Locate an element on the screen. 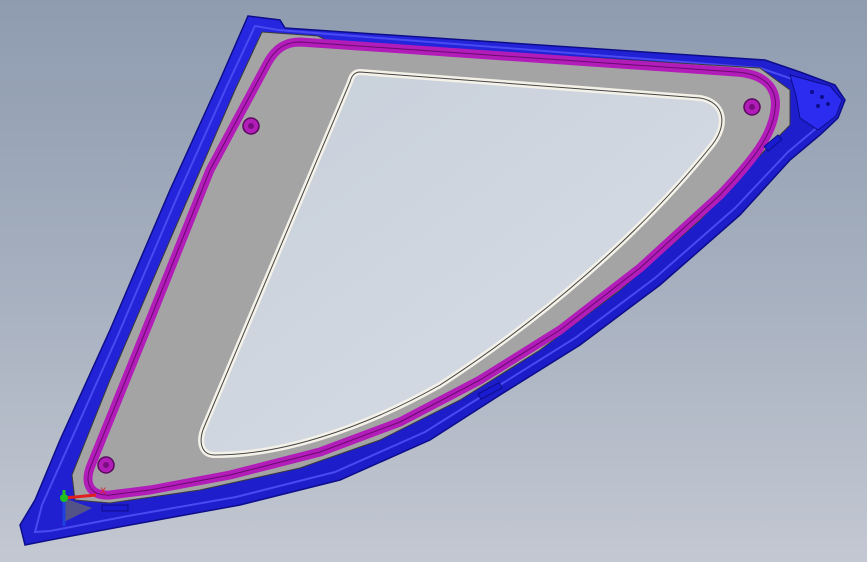 This screenshot has height=562, width=867. frame-clip is located at coordinates (115, 508).